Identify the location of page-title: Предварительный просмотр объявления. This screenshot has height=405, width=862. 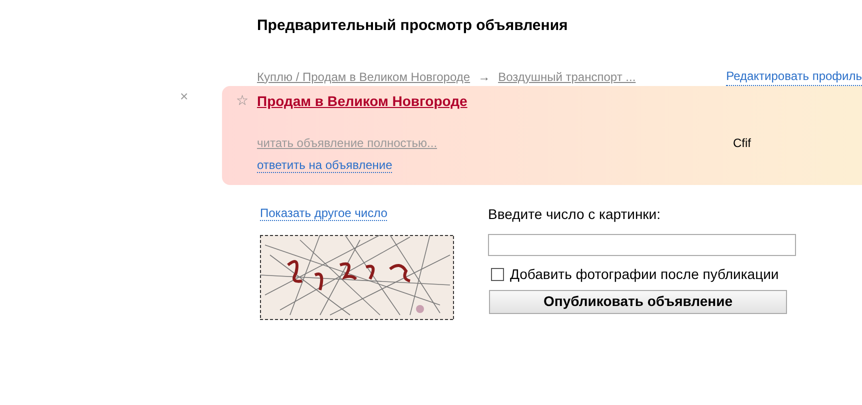
(413, 26).